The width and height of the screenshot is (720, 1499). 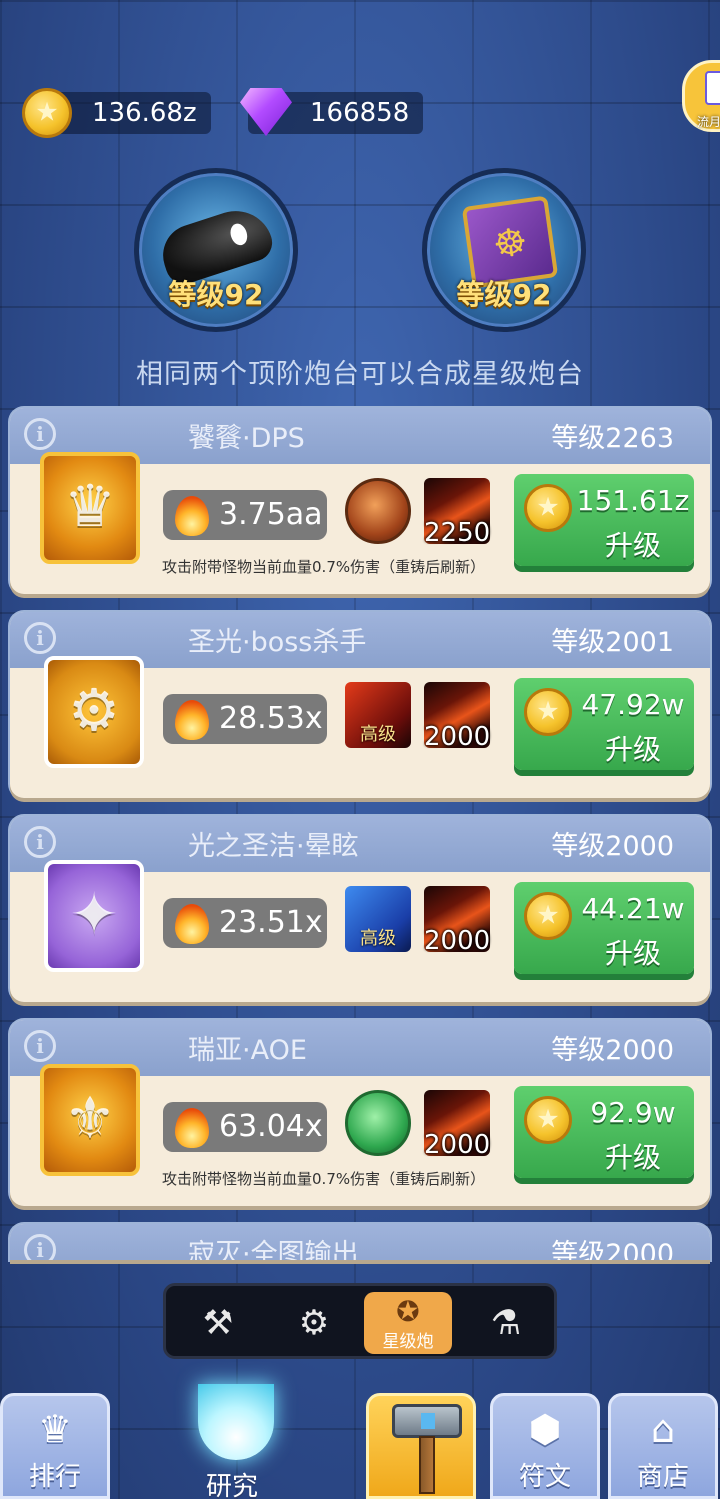 What do you see at coordinates (663, 1429) in the screenshot?
I see `shop-icon: ⌂` at bounding box center [663, 1429].